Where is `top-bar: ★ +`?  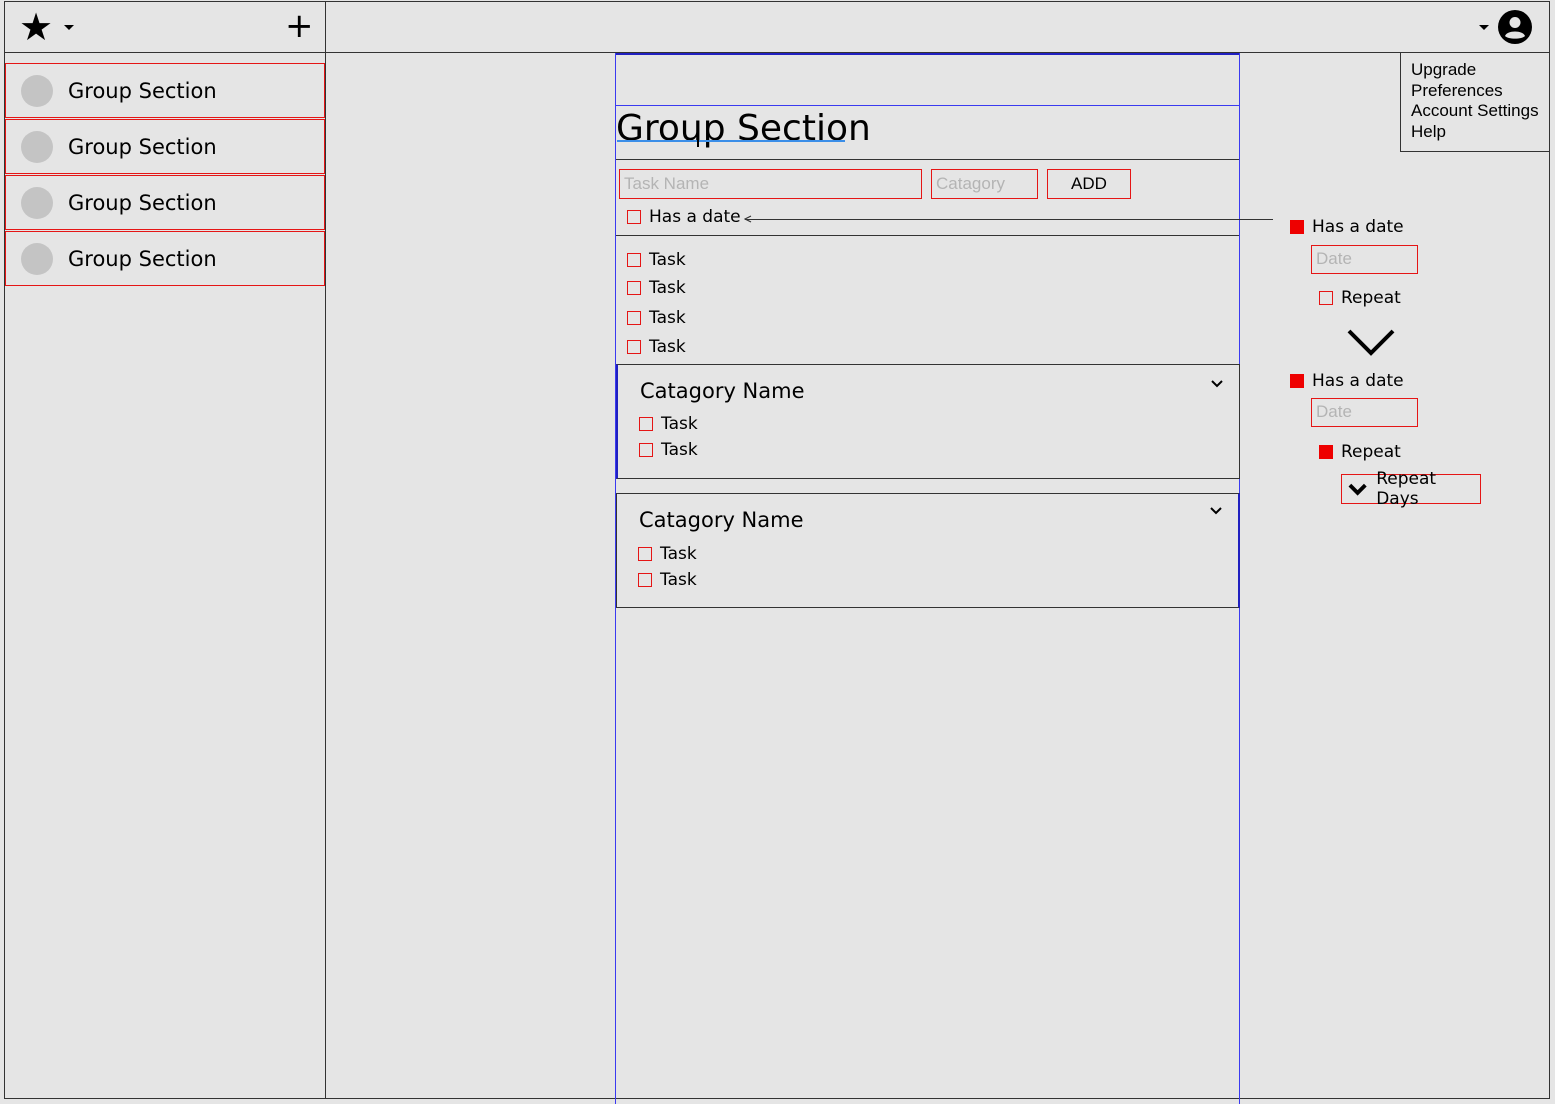
top-bar: ★ + is located at coordinates (777, 27).